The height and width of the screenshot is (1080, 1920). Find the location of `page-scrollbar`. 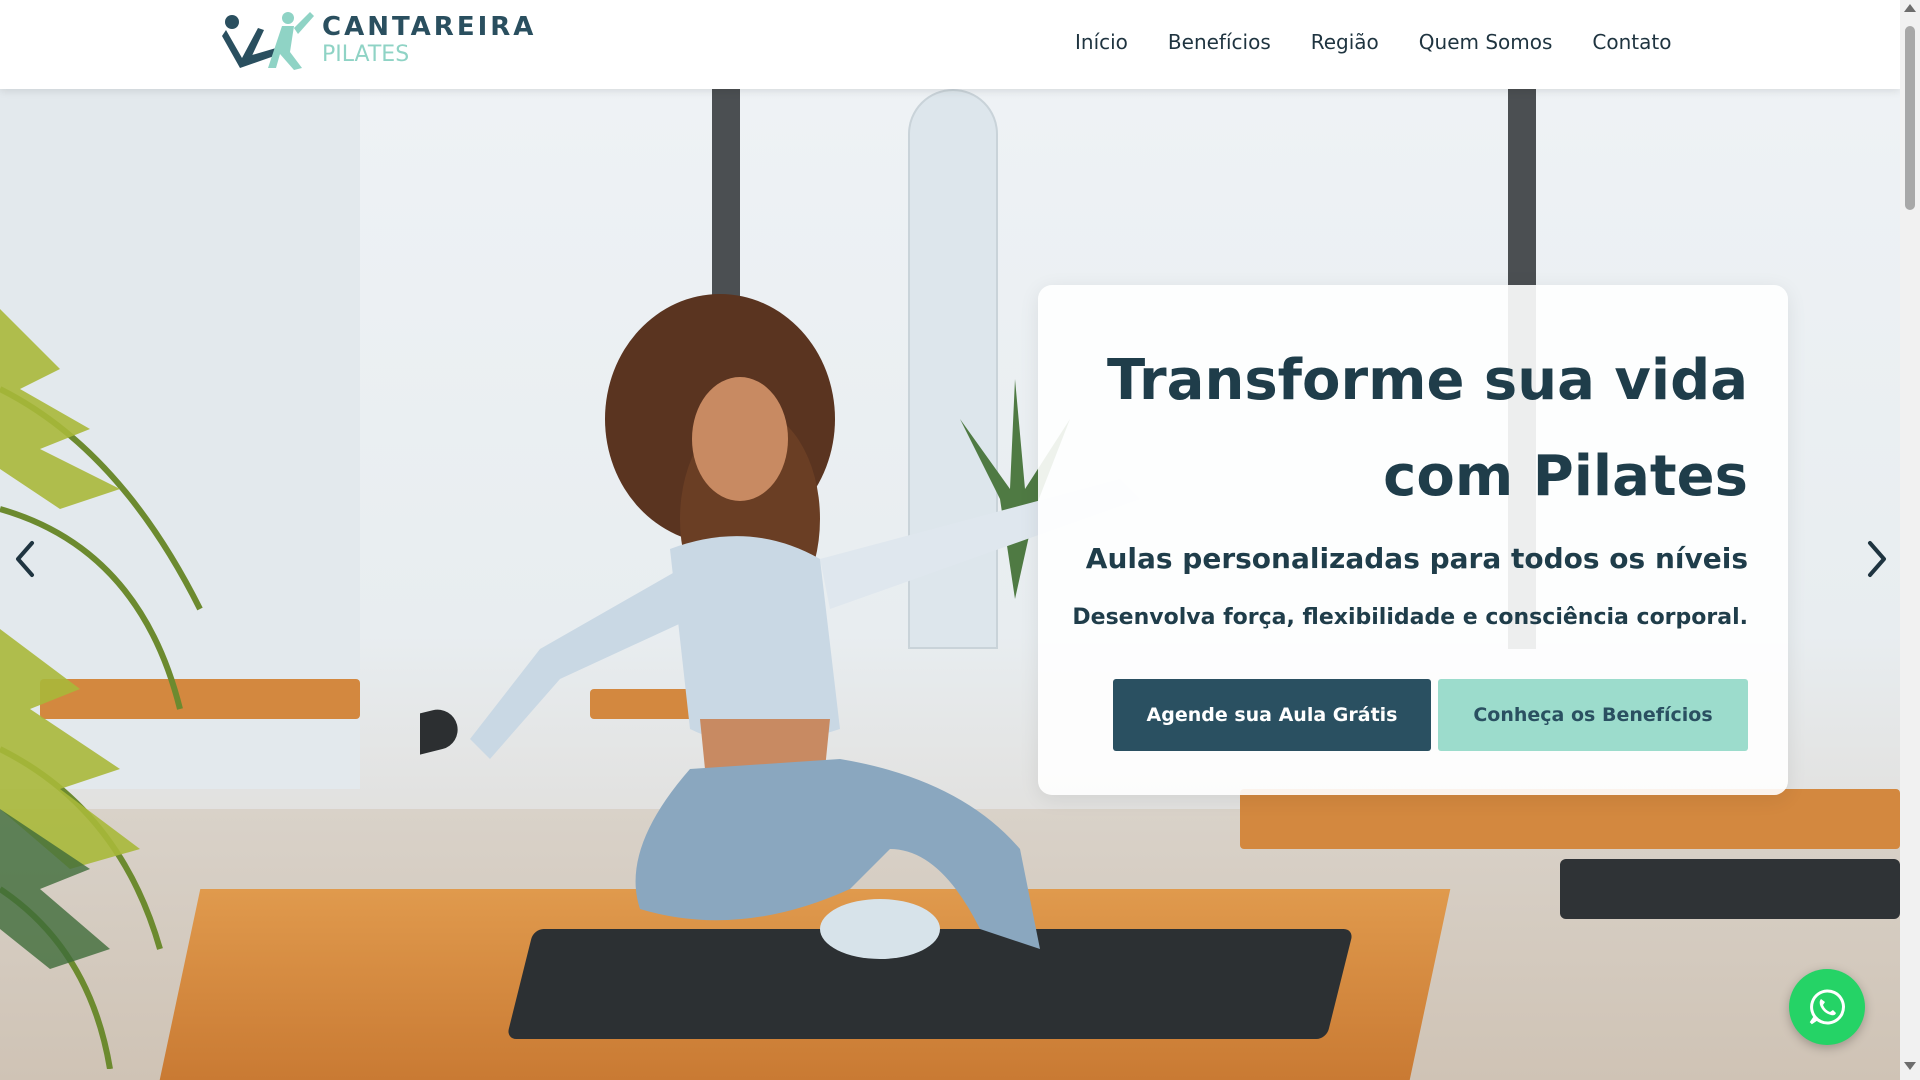

page-scrollbar is located at coordinates (1910, 540).